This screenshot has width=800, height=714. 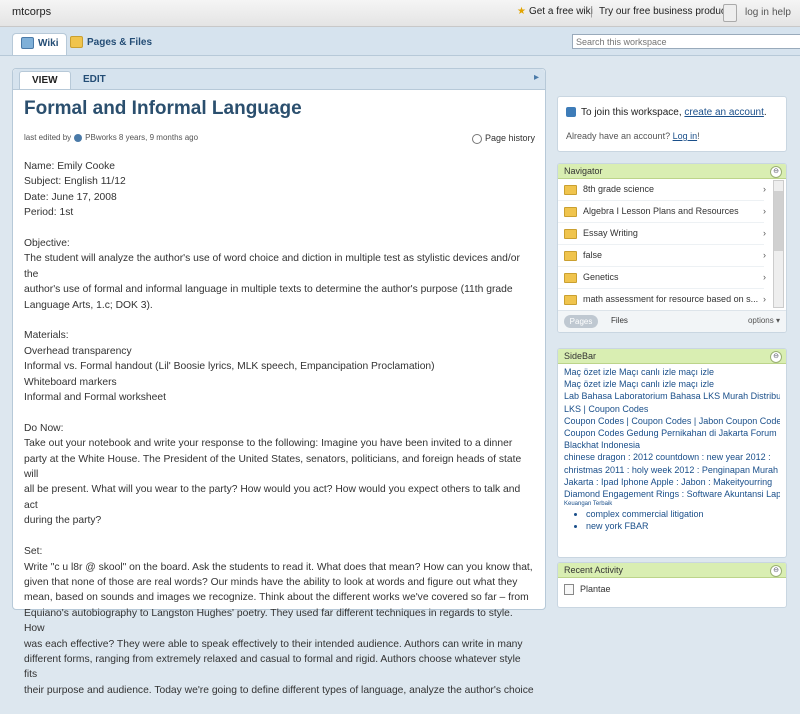 I want to click on expand-arrow-icon: ▸, so click(x=536, y=77).